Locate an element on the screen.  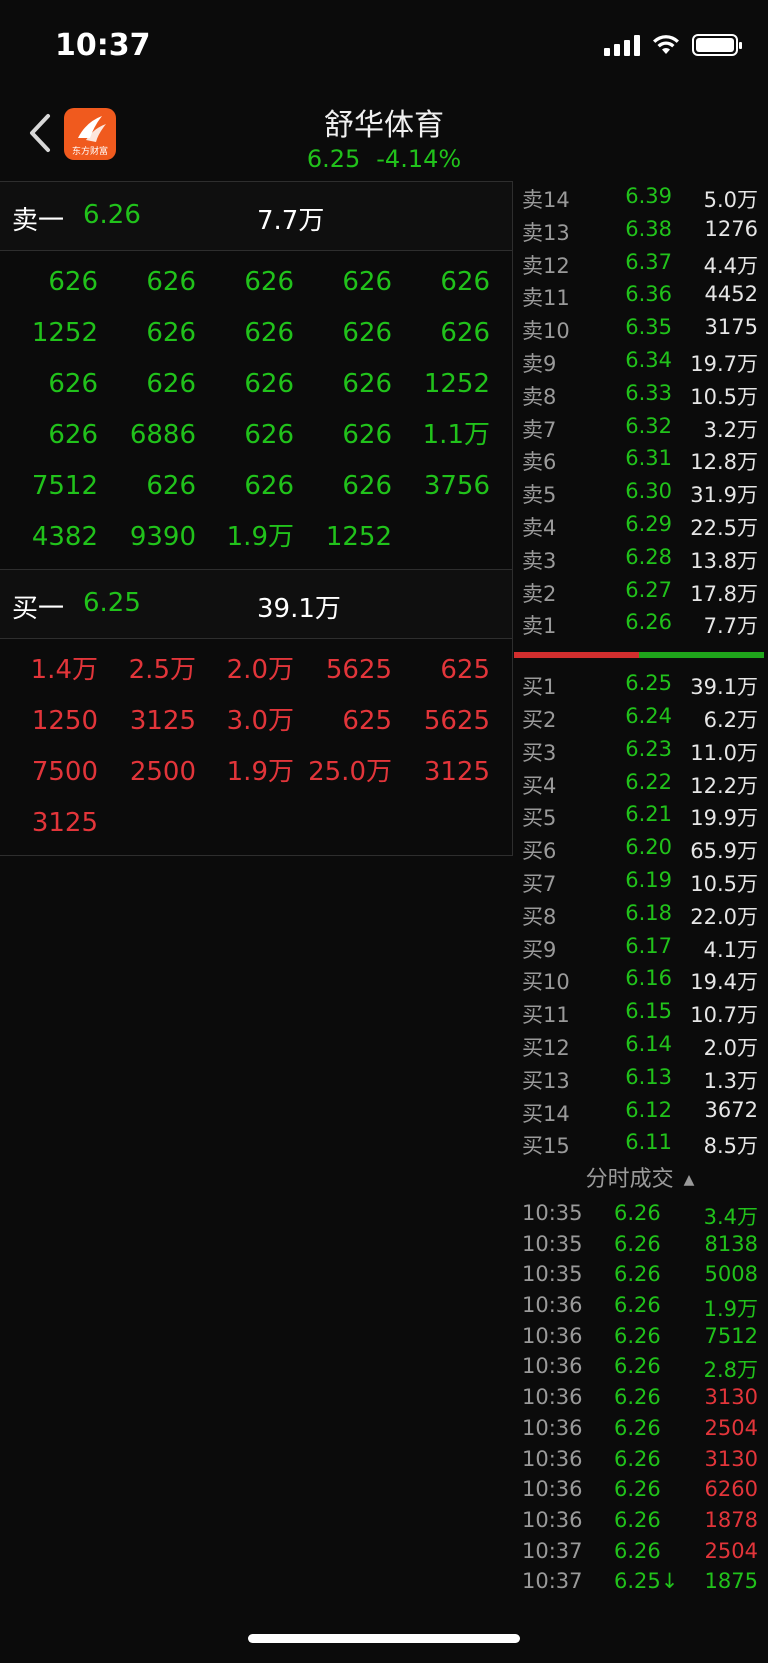
wifi-icon is located at coordinates (666, 44).